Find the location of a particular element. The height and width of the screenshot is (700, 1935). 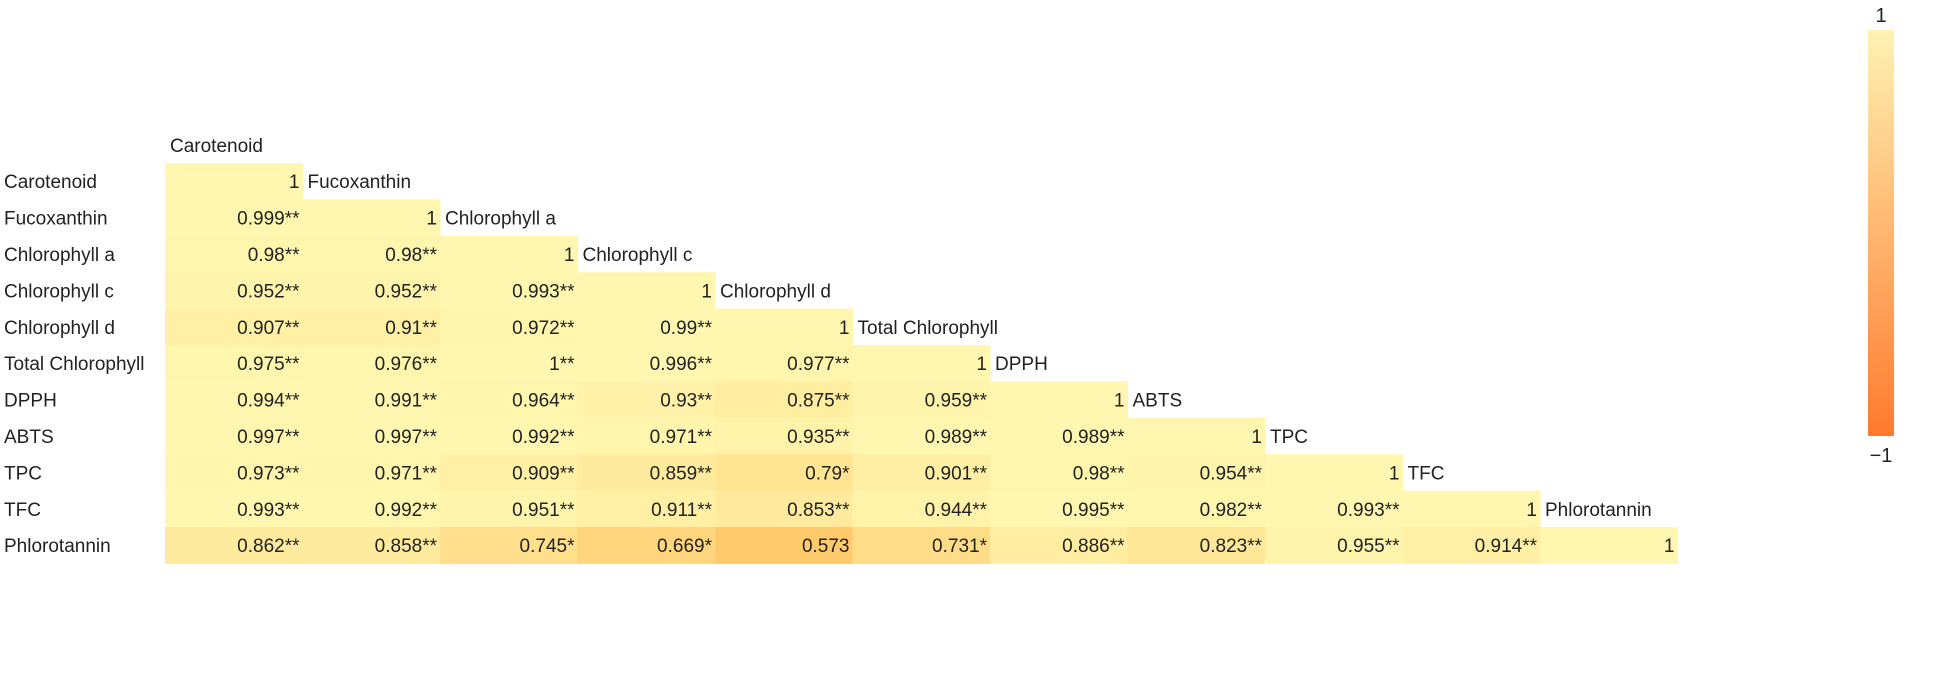

column-label: TFC is located at coordinates (1426, 473).